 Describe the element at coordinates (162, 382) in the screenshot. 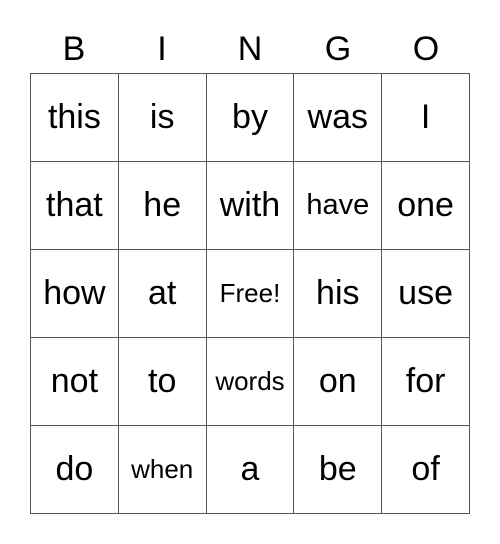

I see `bingo-cell: to` at that location.